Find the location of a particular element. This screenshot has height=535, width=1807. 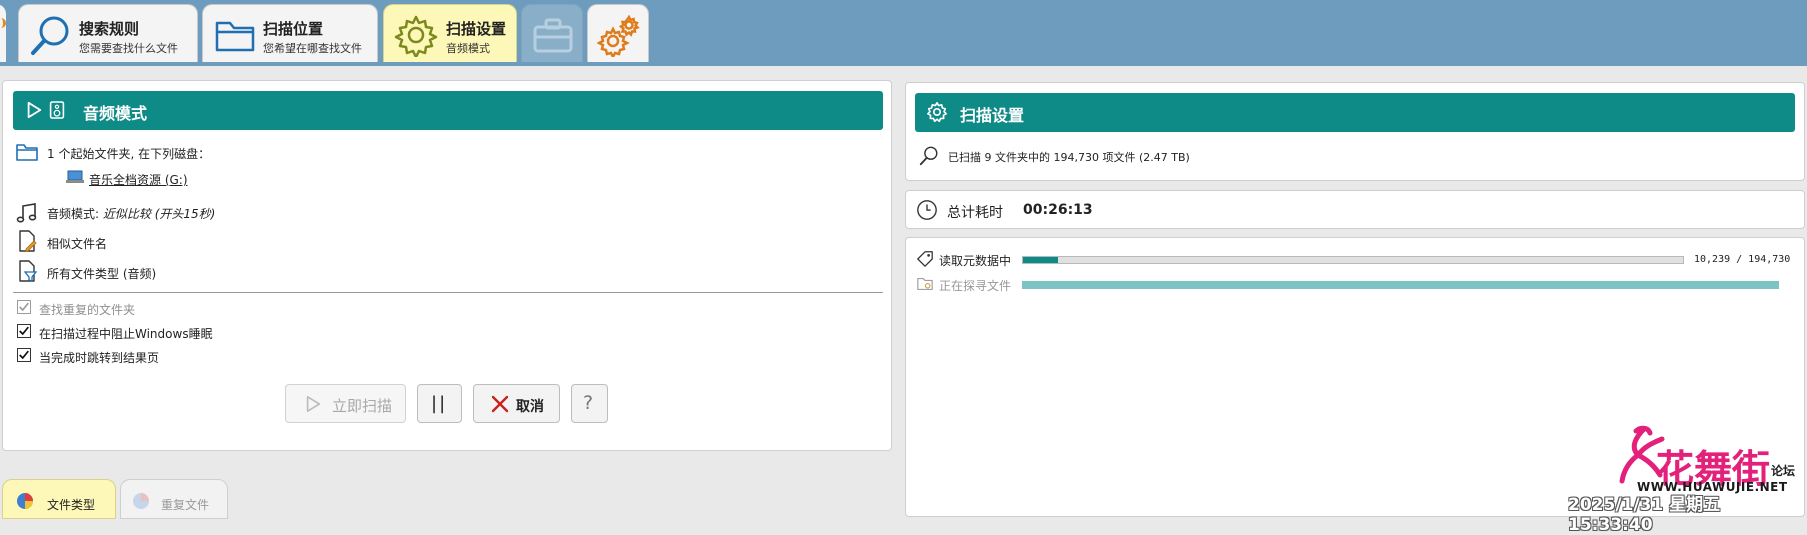

file-filter-icon is located at coordinates (28, 271).